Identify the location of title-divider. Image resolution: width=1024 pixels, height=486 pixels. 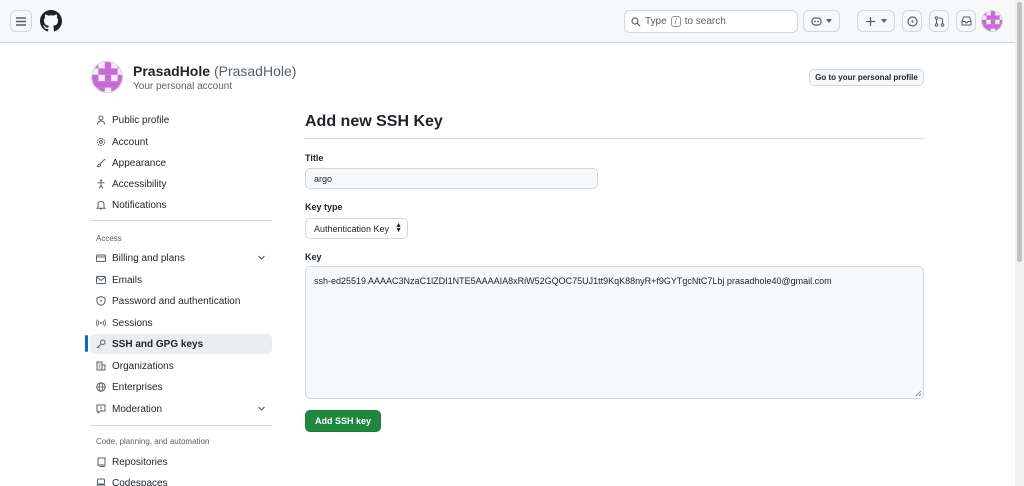
(614, 138).